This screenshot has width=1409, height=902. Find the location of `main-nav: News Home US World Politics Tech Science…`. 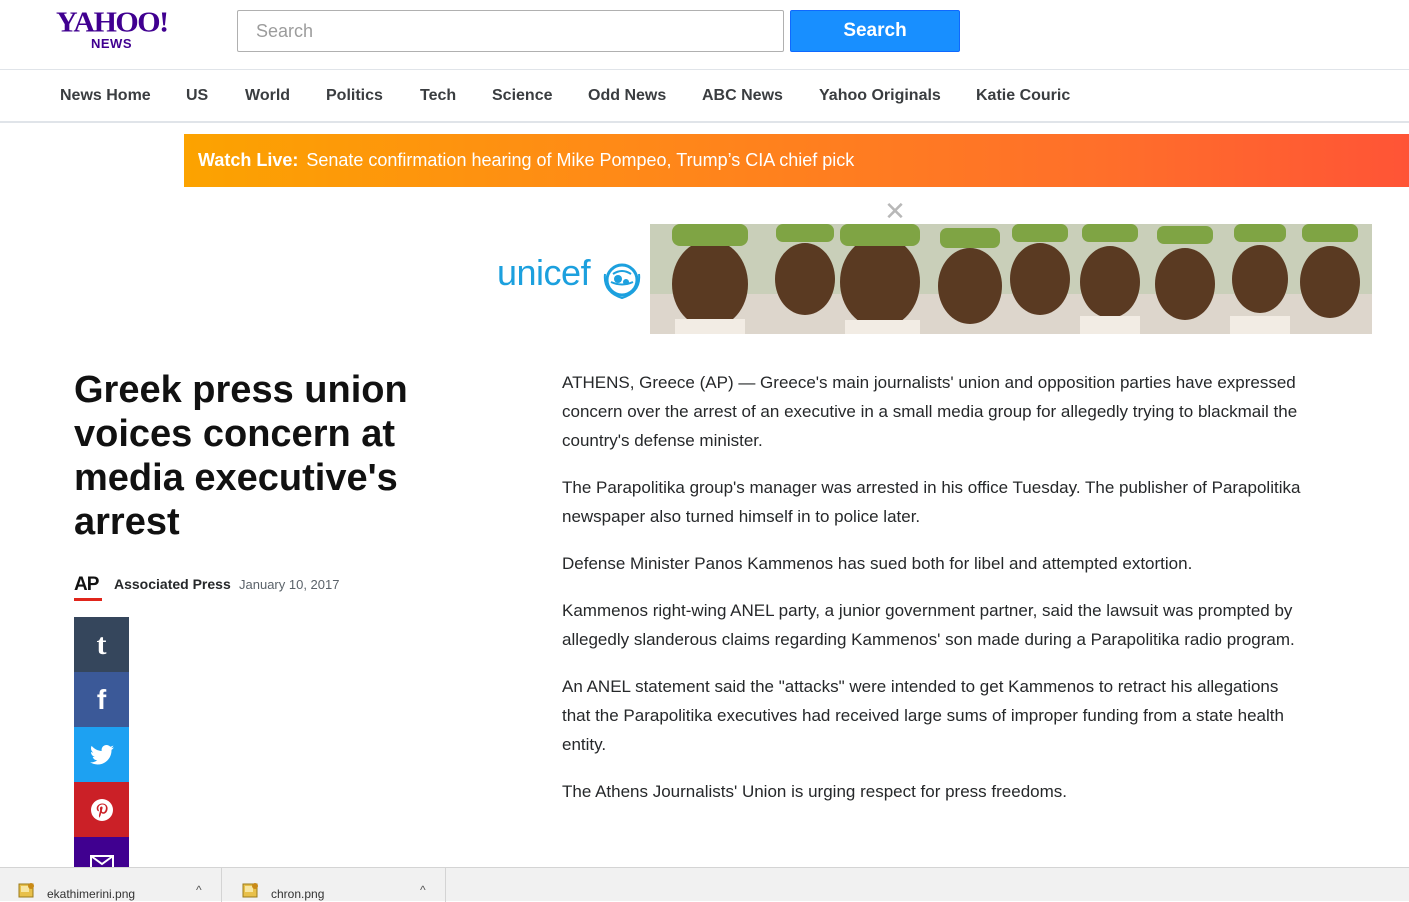

main-nav: News Home US World Politics Tech Science… is located at coordinates (704, 96).